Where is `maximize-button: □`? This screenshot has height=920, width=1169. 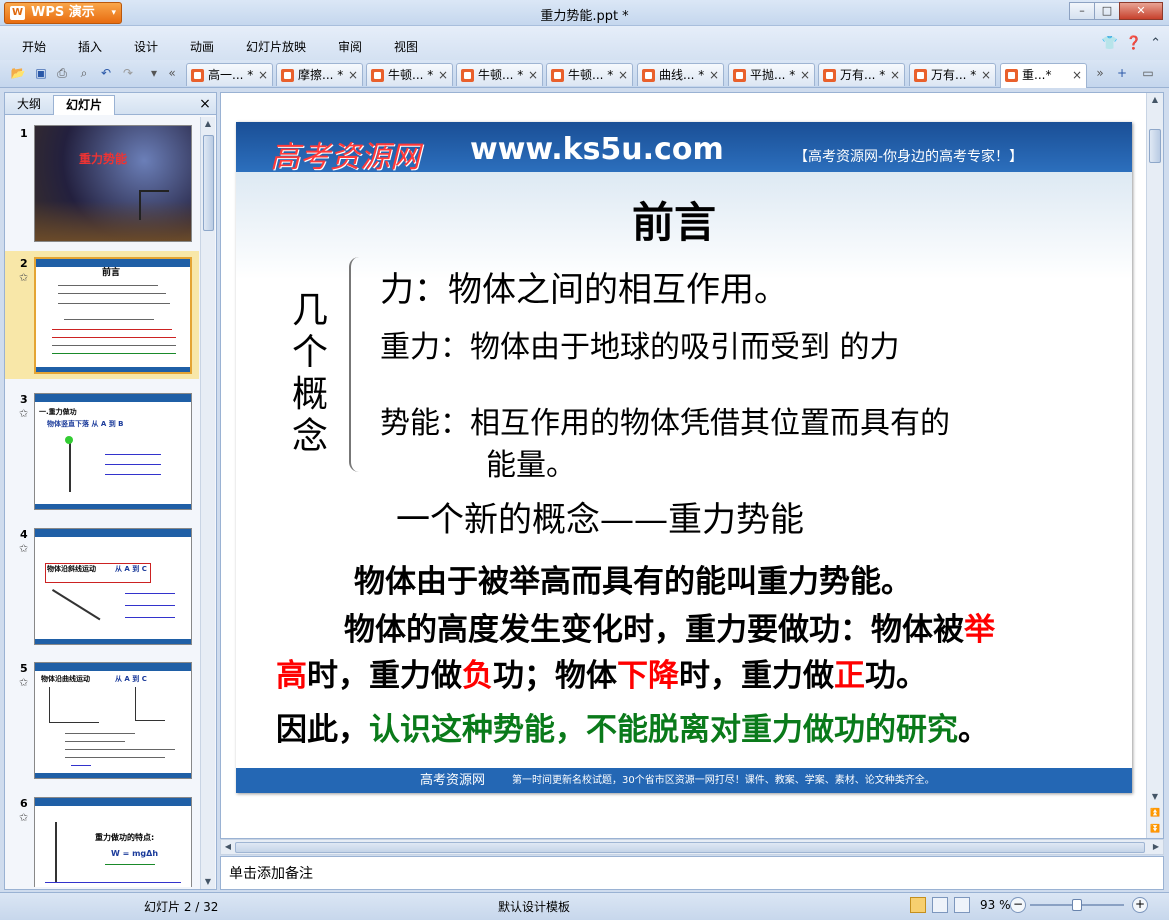
maximize-button: □ is located at coordinates (1107, 11).